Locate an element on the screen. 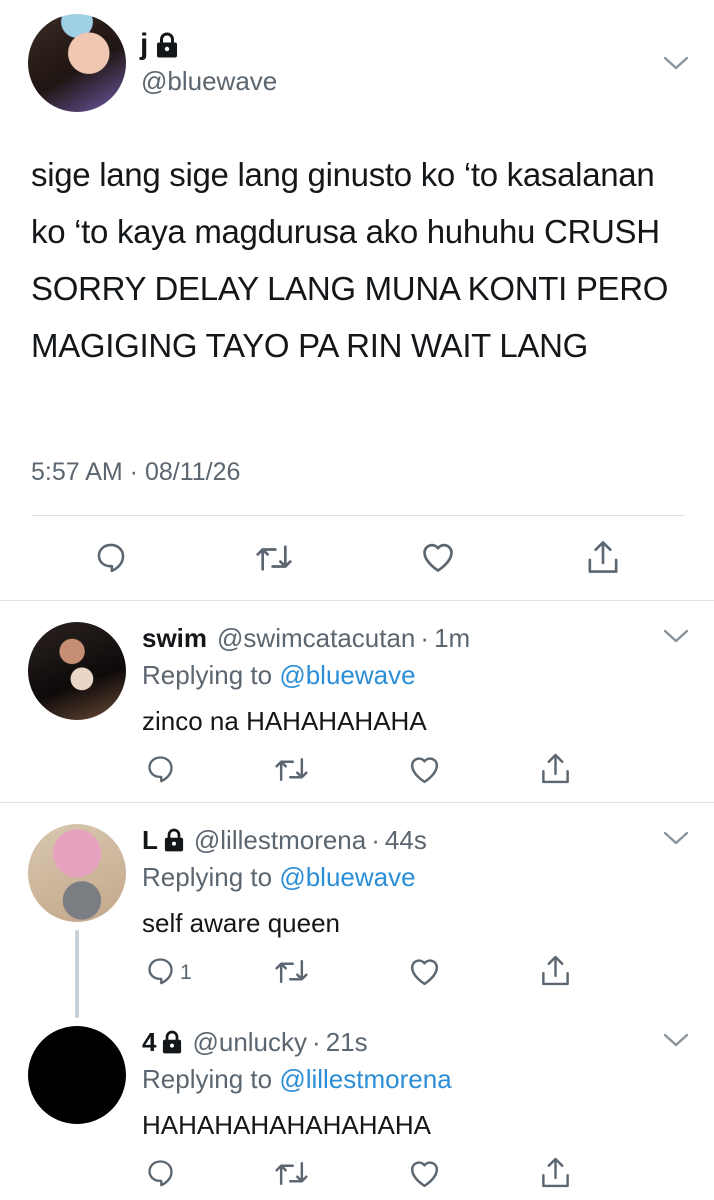 This screenshot has height=1200, width=714. reply-header: swim @swimcatacutan · 1m is located at coordinates (306, 638).